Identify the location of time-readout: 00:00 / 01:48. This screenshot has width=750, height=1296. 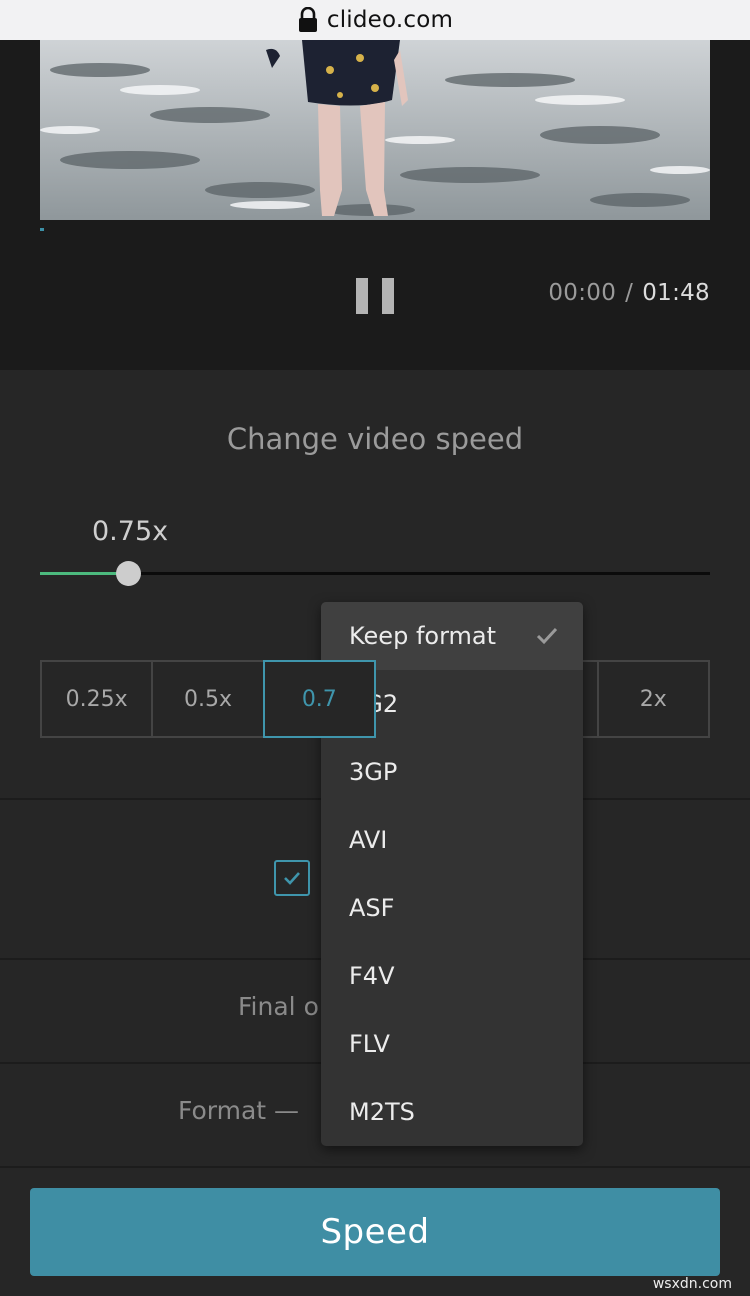
(629, 293).